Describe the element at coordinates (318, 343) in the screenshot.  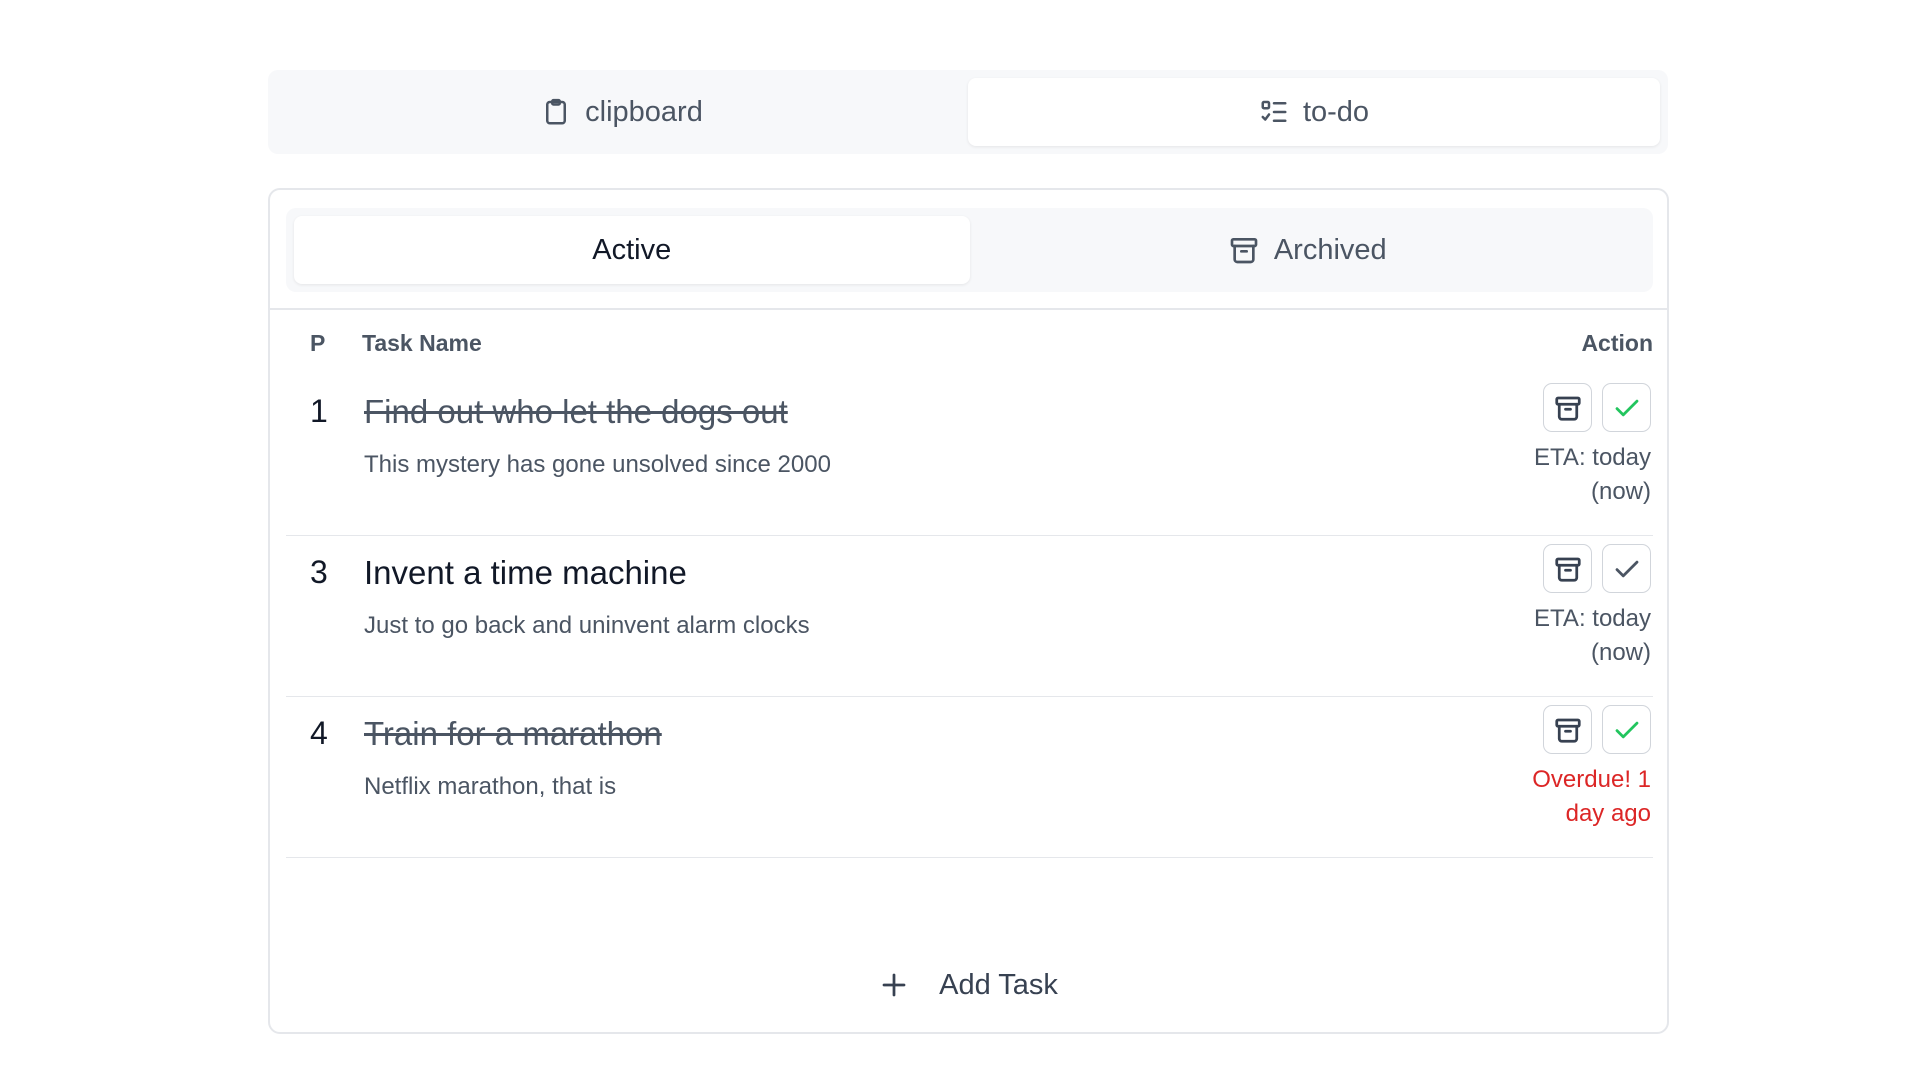
I see `header-priority: P` at that location.